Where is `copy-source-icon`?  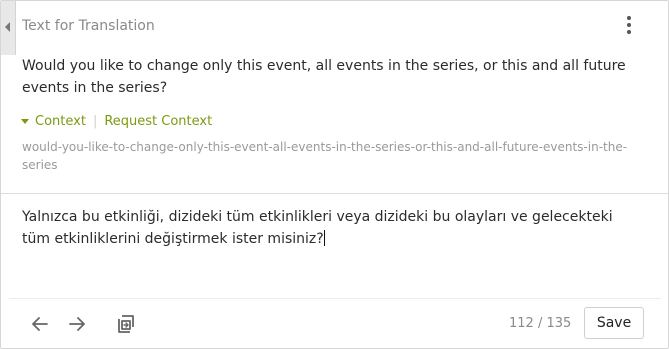 copy-source-icon is located at coordinates (126, 324).